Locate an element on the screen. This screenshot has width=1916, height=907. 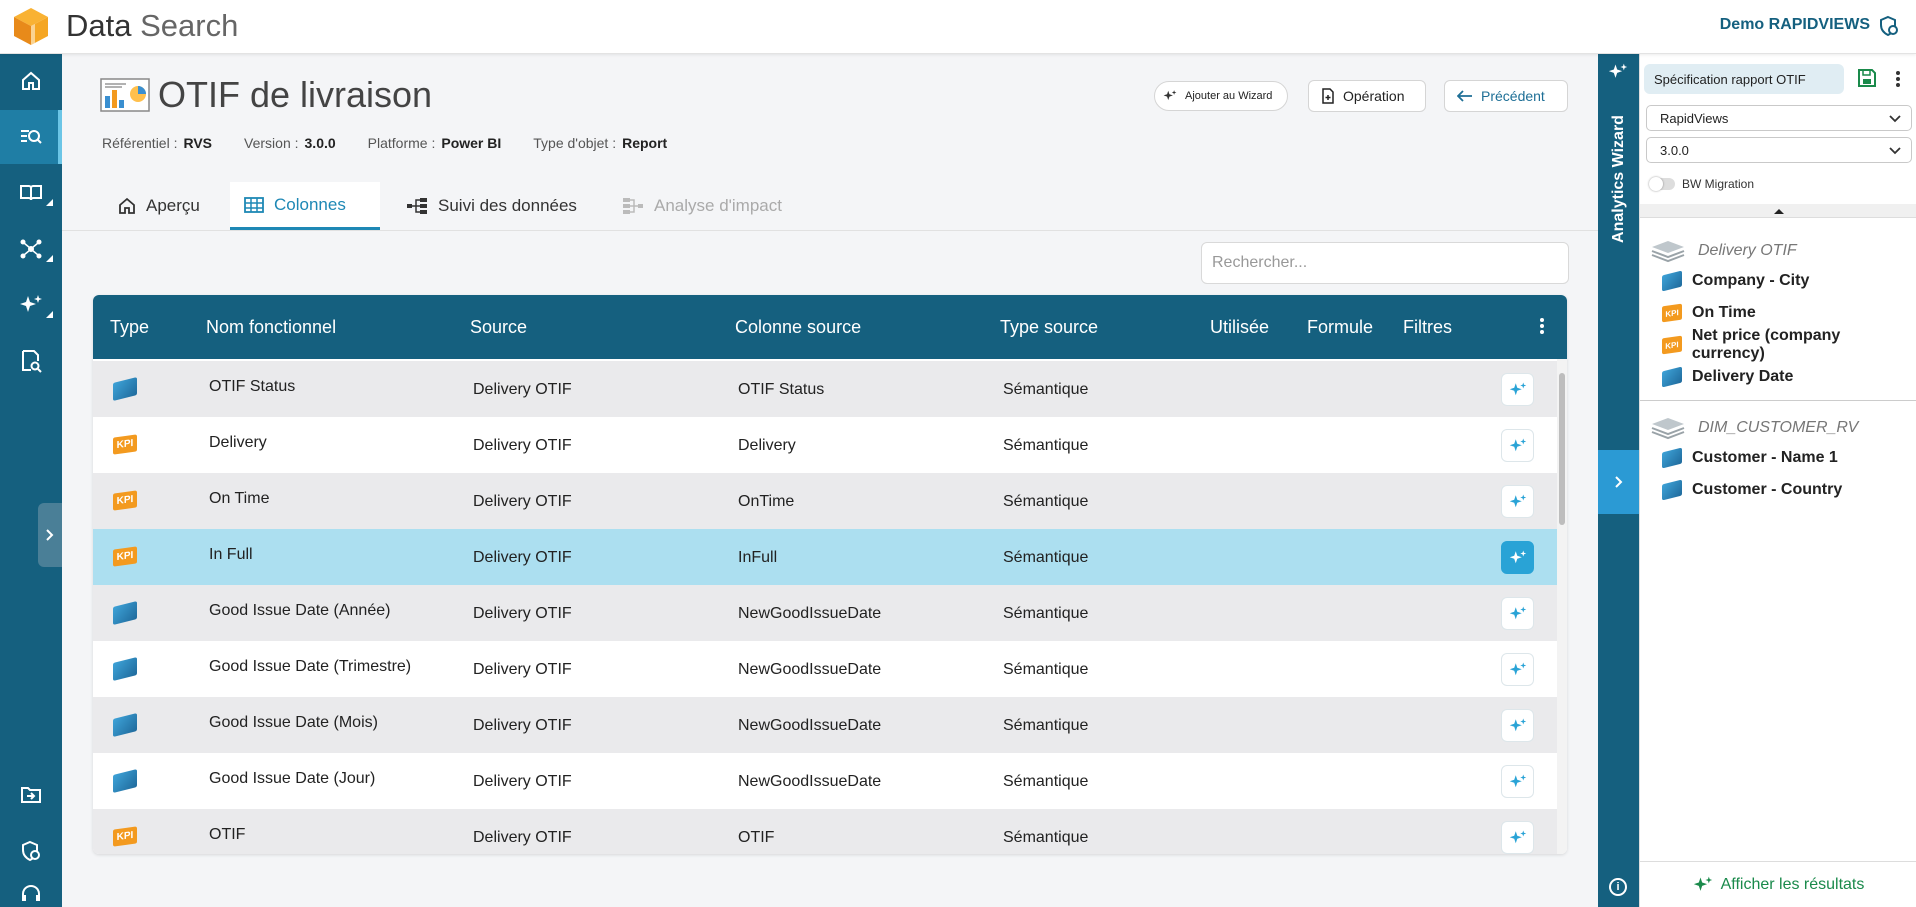
version-select: 3.0.0 is located at coordinates (1779, 150).